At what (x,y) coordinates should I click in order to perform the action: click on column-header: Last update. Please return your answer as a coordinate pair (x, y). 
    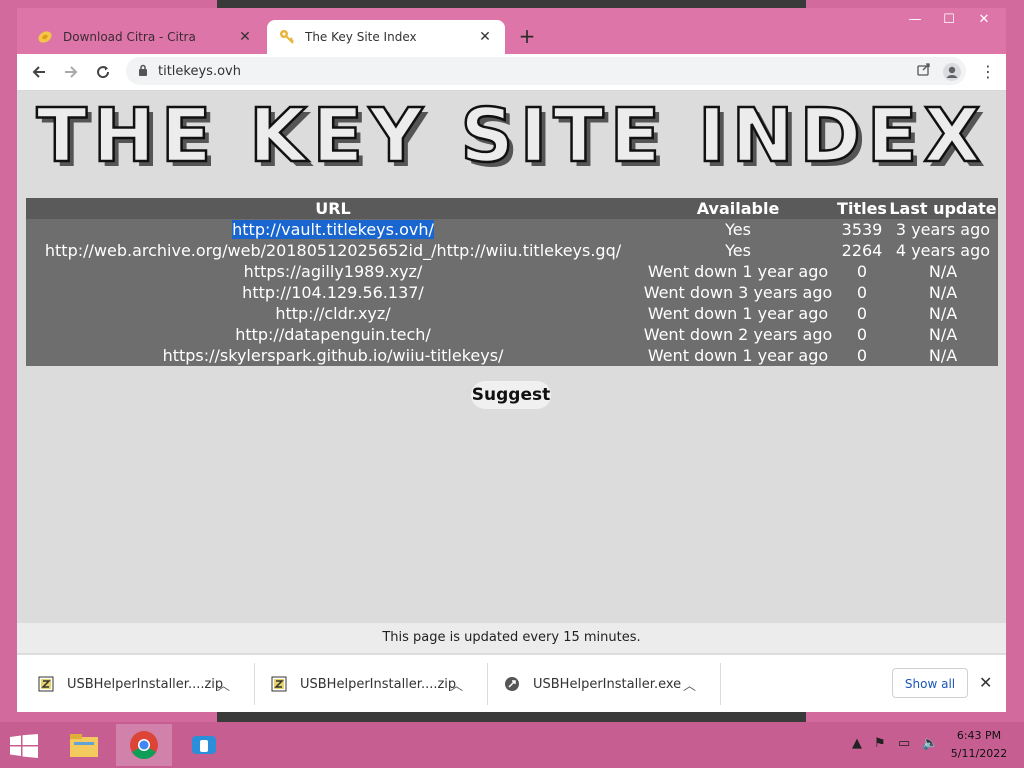
    Looking at the image, I should click on (943, 208).